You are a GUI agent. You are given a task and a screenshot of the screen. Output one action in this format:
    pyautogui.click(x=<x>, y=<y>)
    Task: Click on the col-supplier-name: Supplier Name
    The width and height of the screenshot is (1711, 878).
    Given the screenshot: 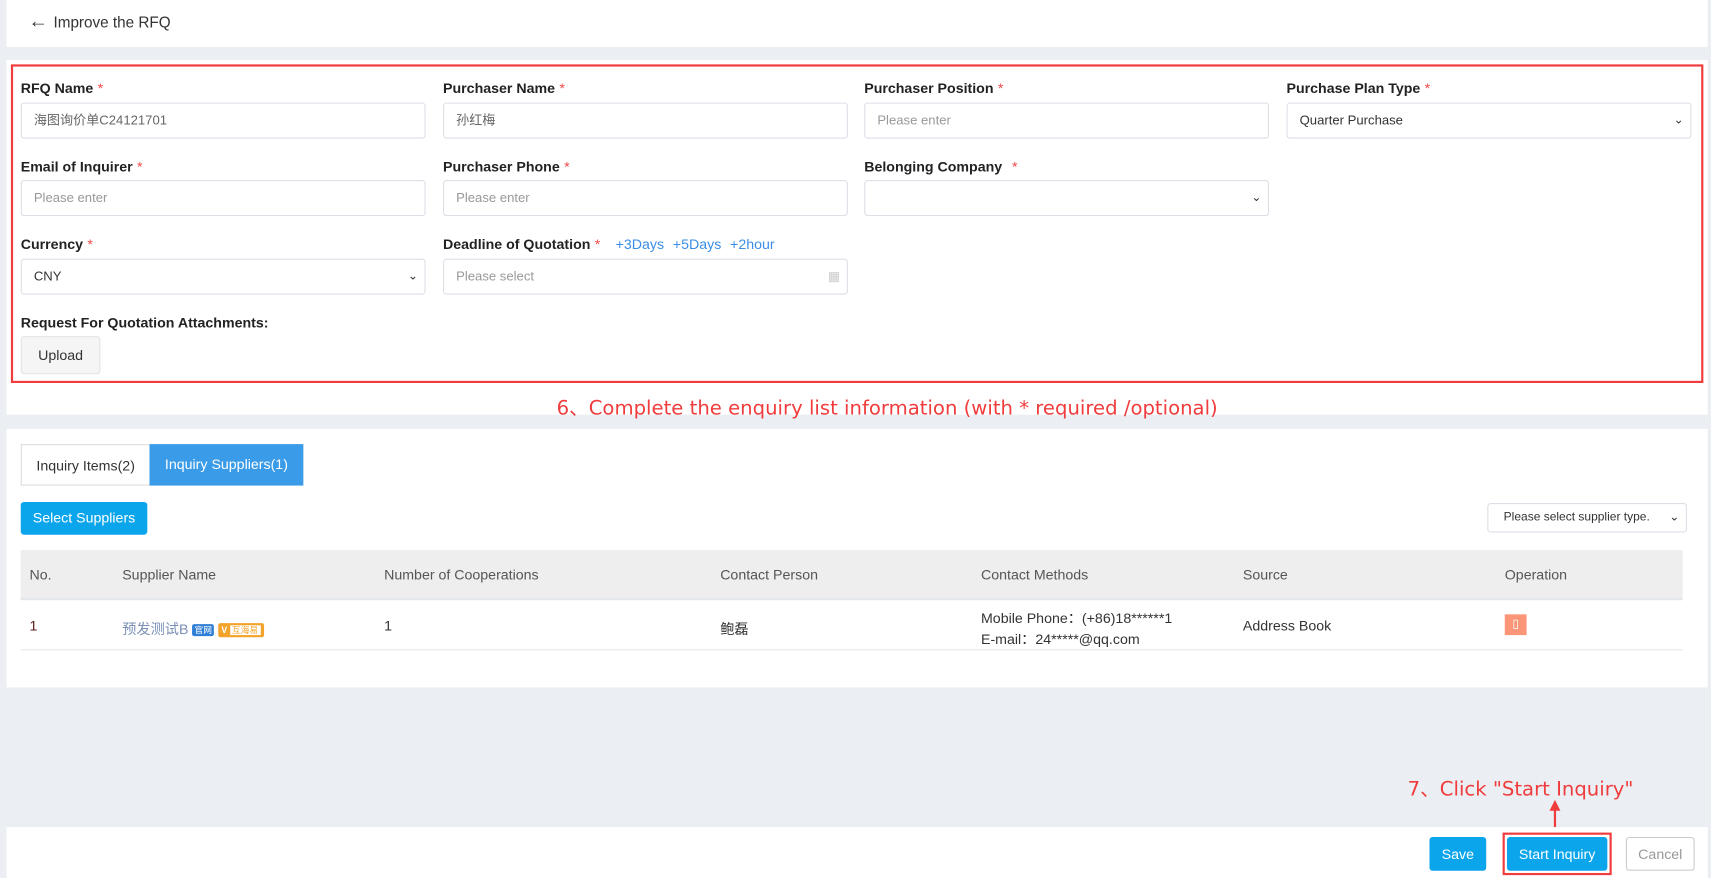 What is the action you would take?
    pyautogui.click(x=169, y=574)
    